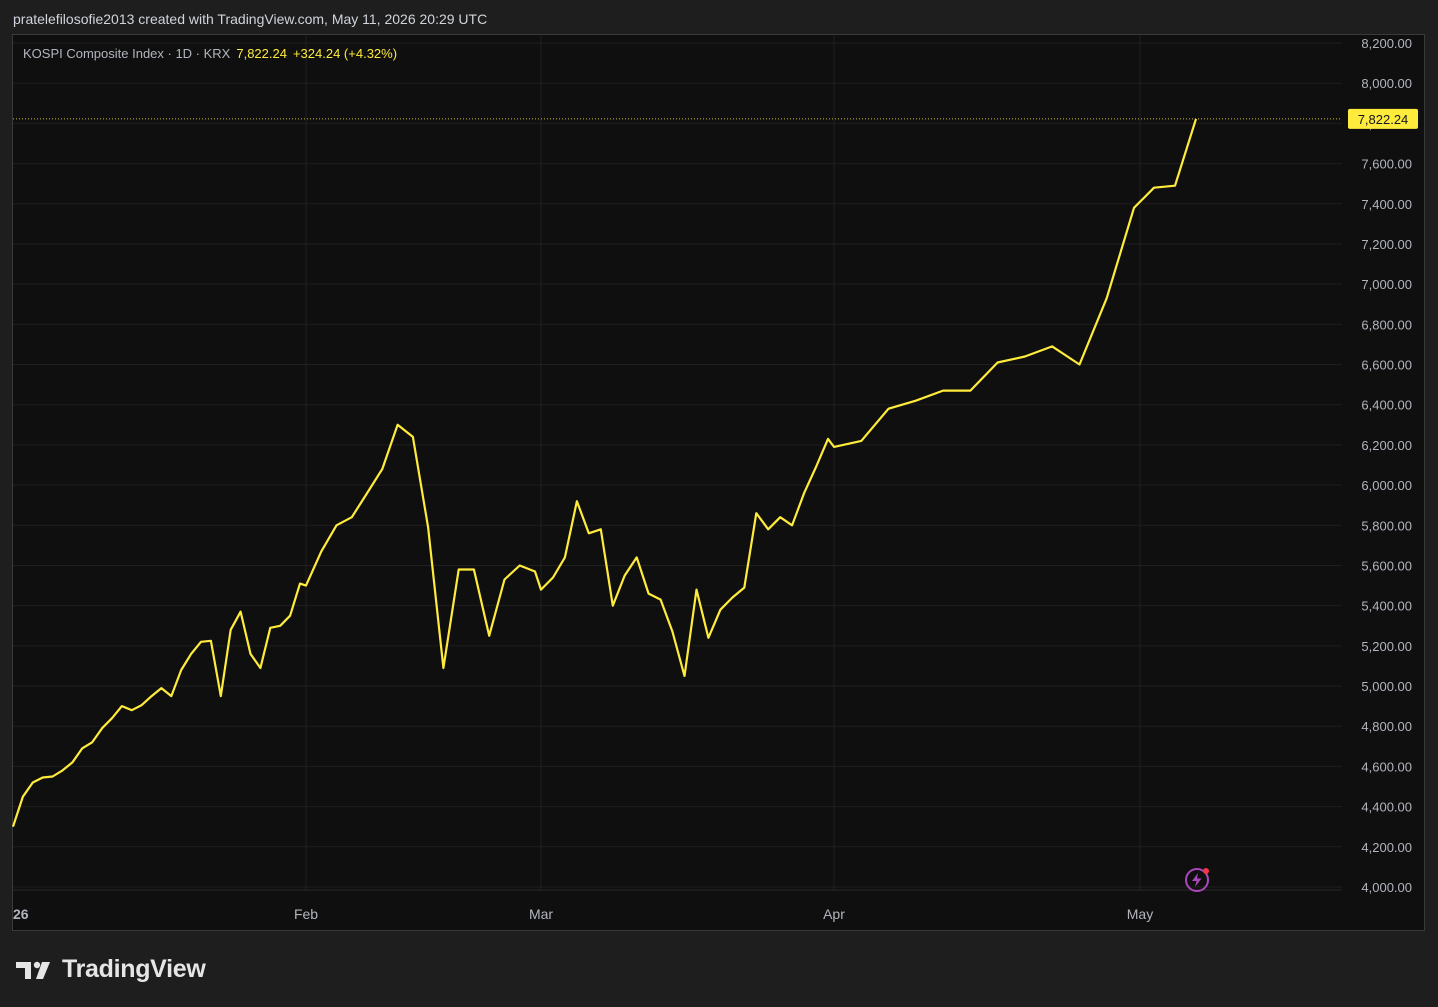 Image resolution: width=1438 pixels, height=1007 pixels. I want to click on y-tick-label: 4,600.00, so click(1386, 766).